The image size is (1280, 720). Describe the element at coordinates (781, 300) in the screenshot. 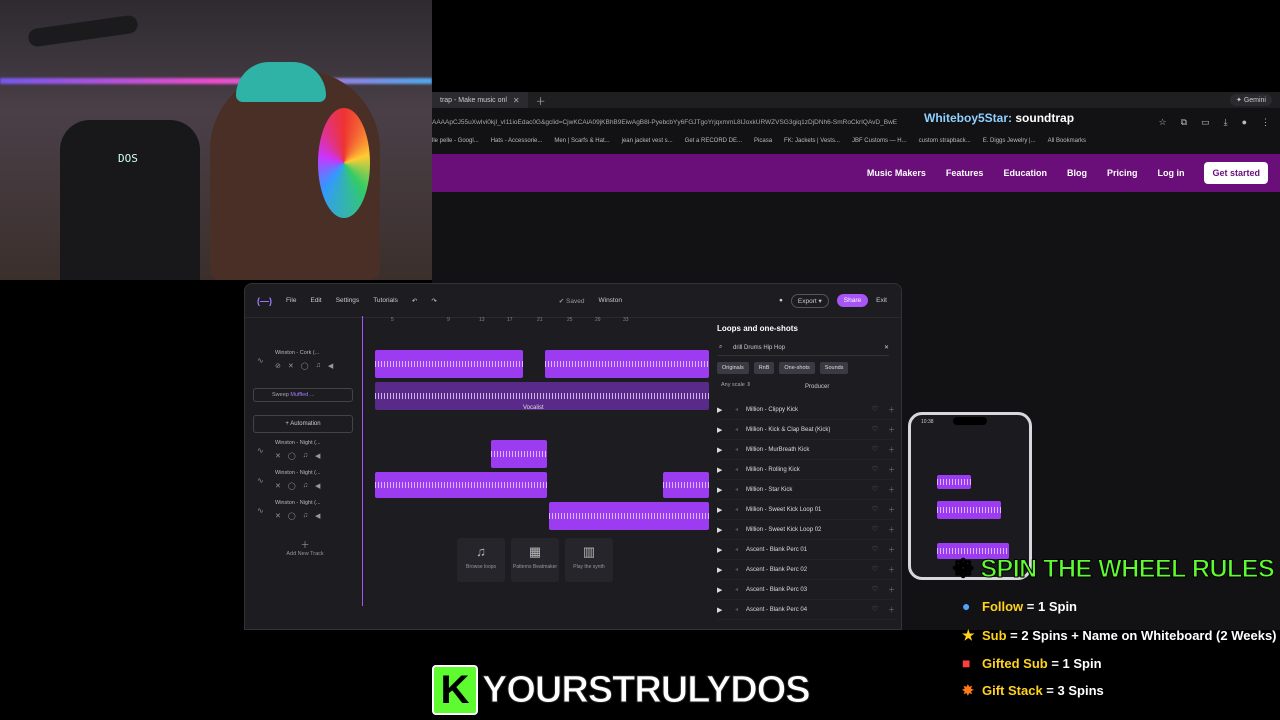

I see `collaborator-icon: ●` at that location.